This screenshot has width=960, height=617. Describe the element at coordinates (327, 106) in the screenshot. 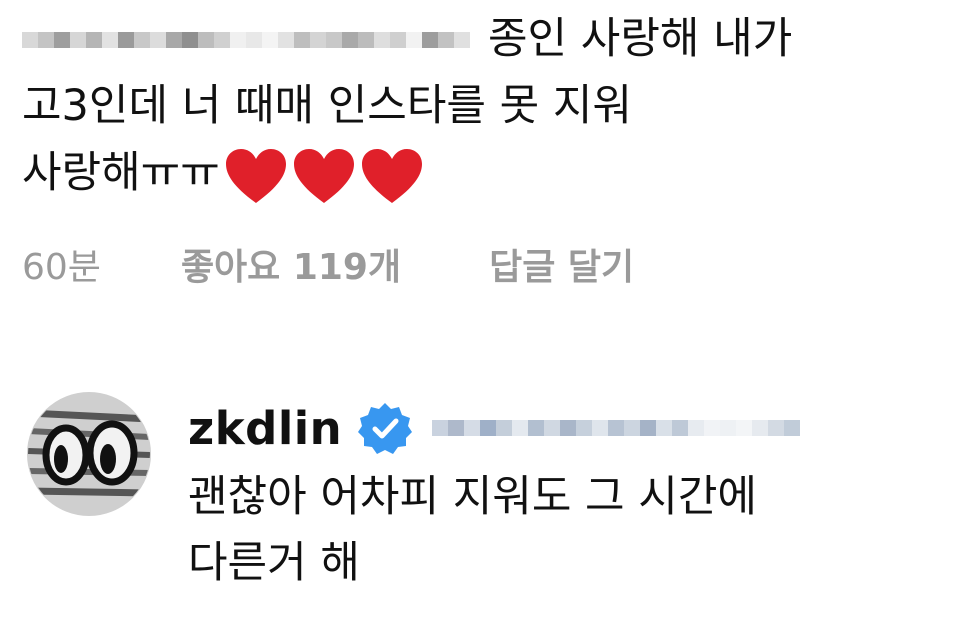

I see `comment-line-2: 고3인데 너 때매 인스타를 못 지워` at that location.